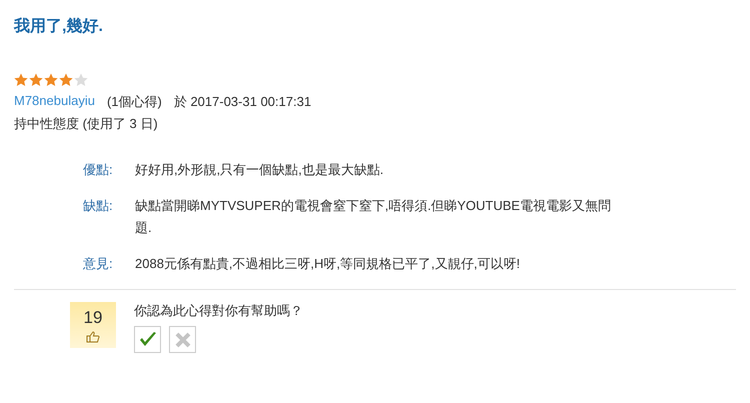 This screenshot has height=403, width=750. I want to click on review-count: (1個心得), so click(134, 102).